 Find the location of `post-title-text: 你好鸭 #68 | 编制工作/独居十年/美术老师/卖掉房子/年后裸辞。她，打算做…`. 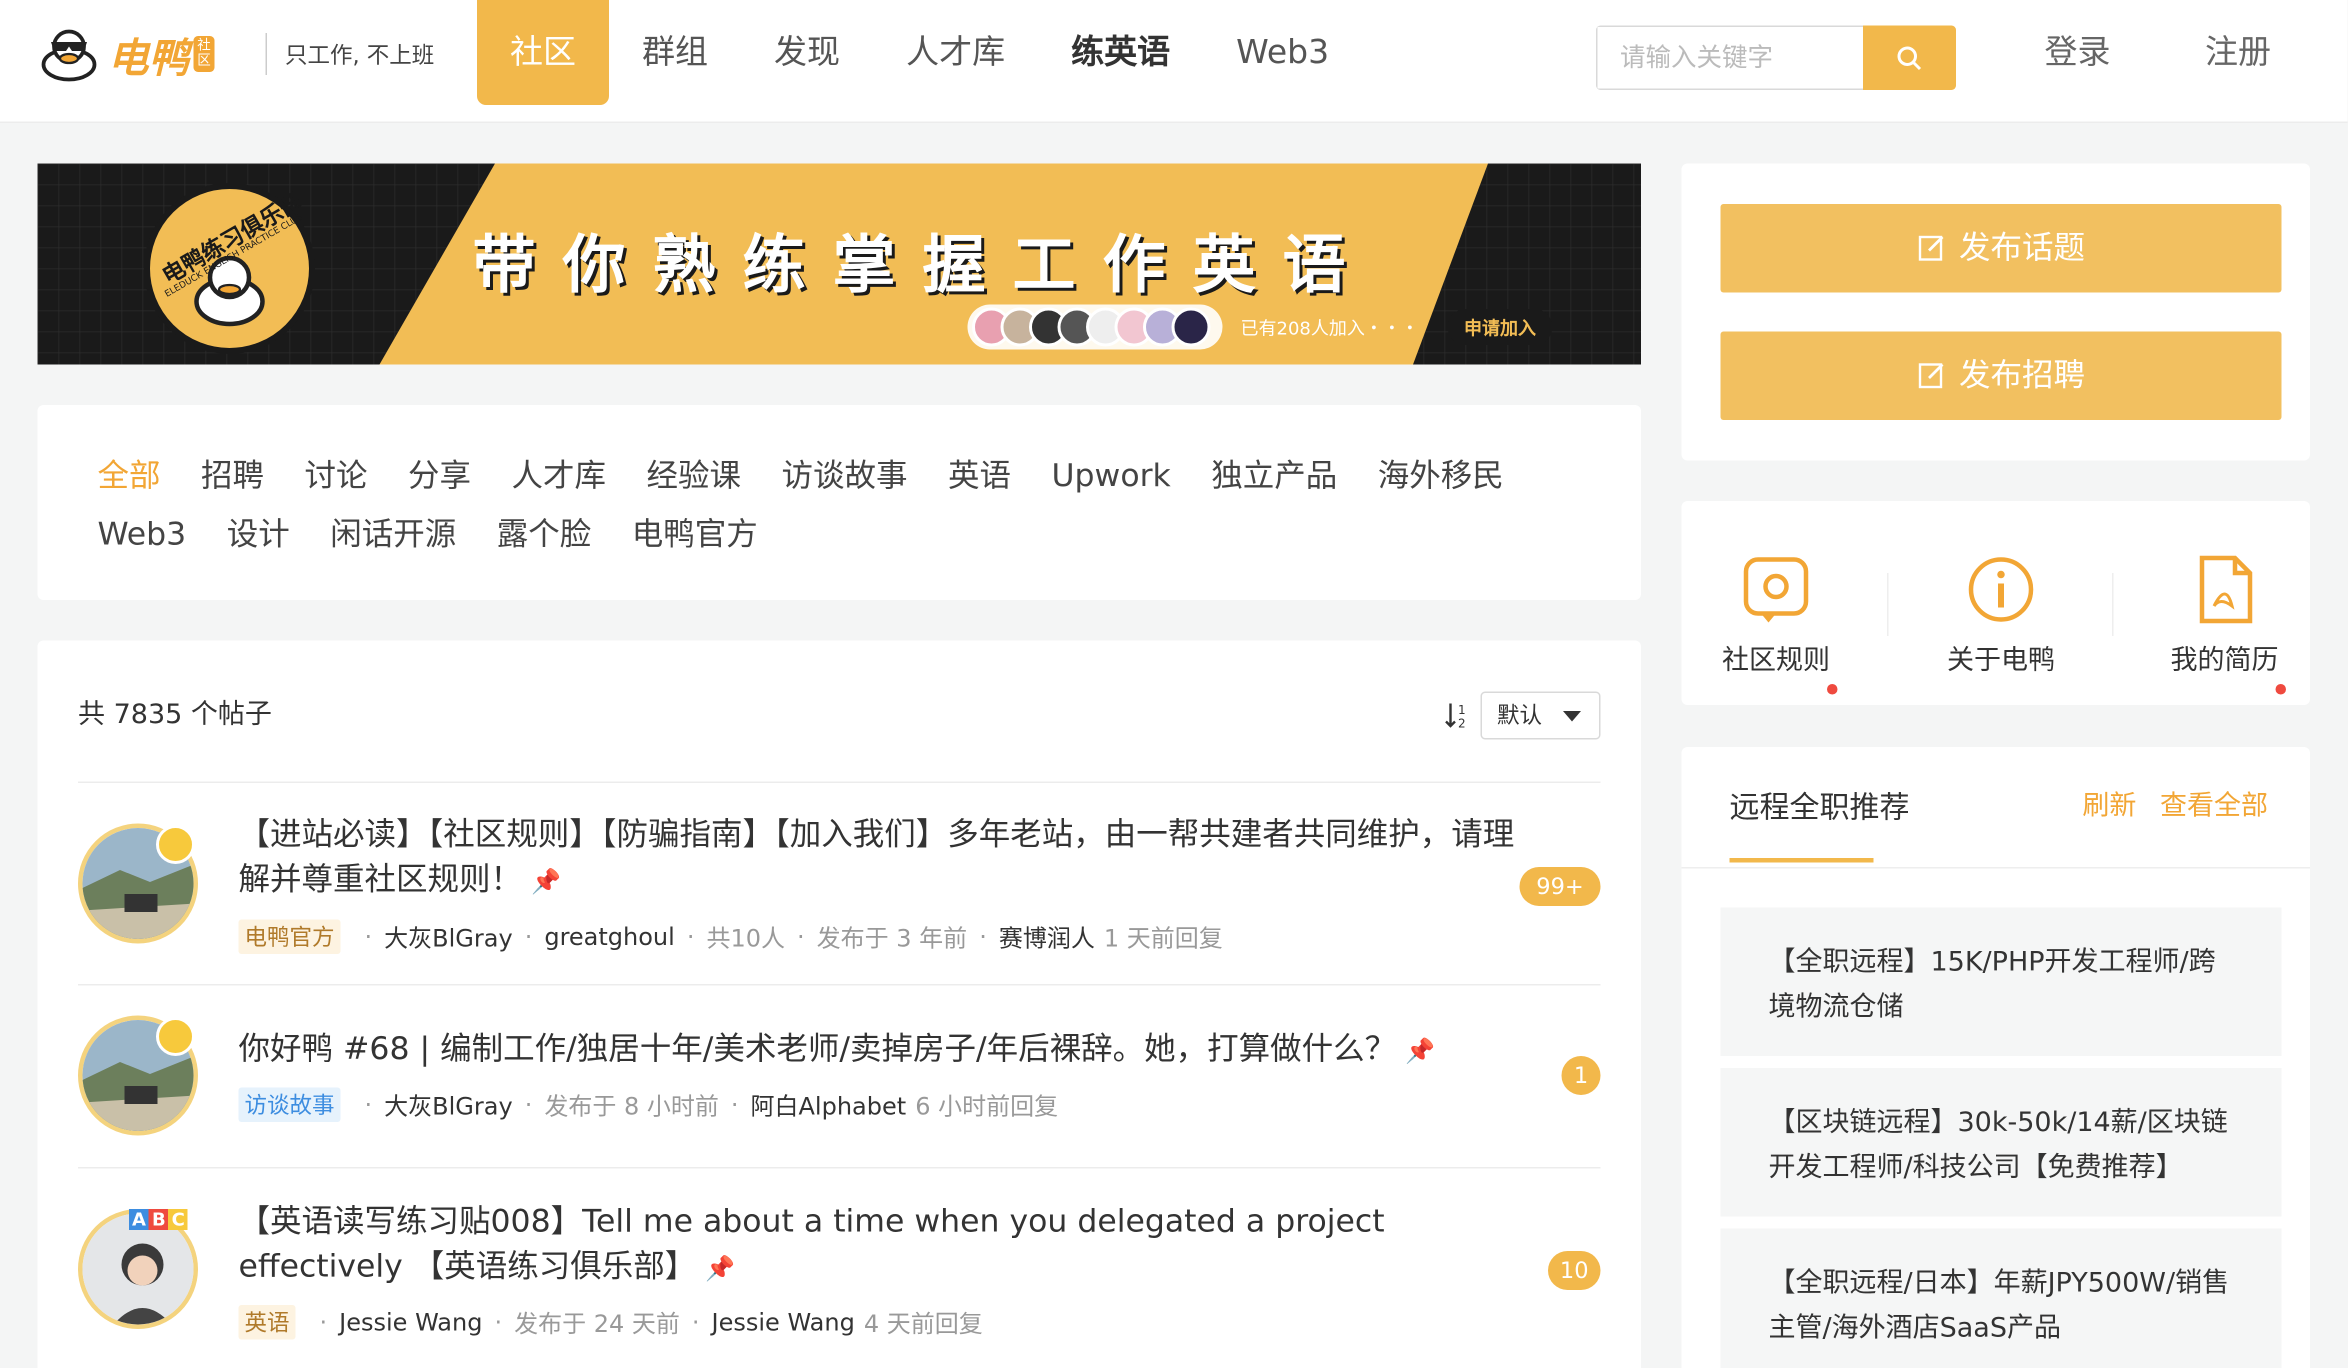

post-title-text: 你好鸭 #68 | 编制工作/独居十年/美术老师/卖掉房子/年后裸辞。她，打算做… is located at coordinates (817, 1048).